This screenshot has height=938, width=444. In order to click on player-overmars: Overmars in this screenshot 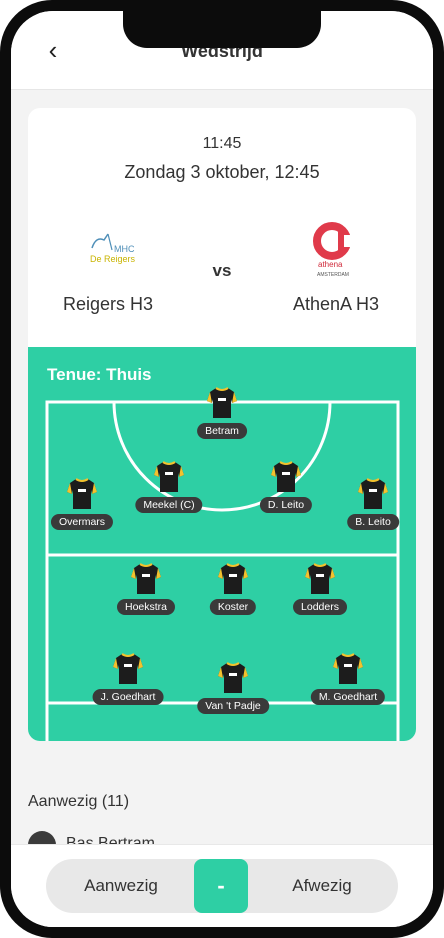, I will do `click(82, 508)`.